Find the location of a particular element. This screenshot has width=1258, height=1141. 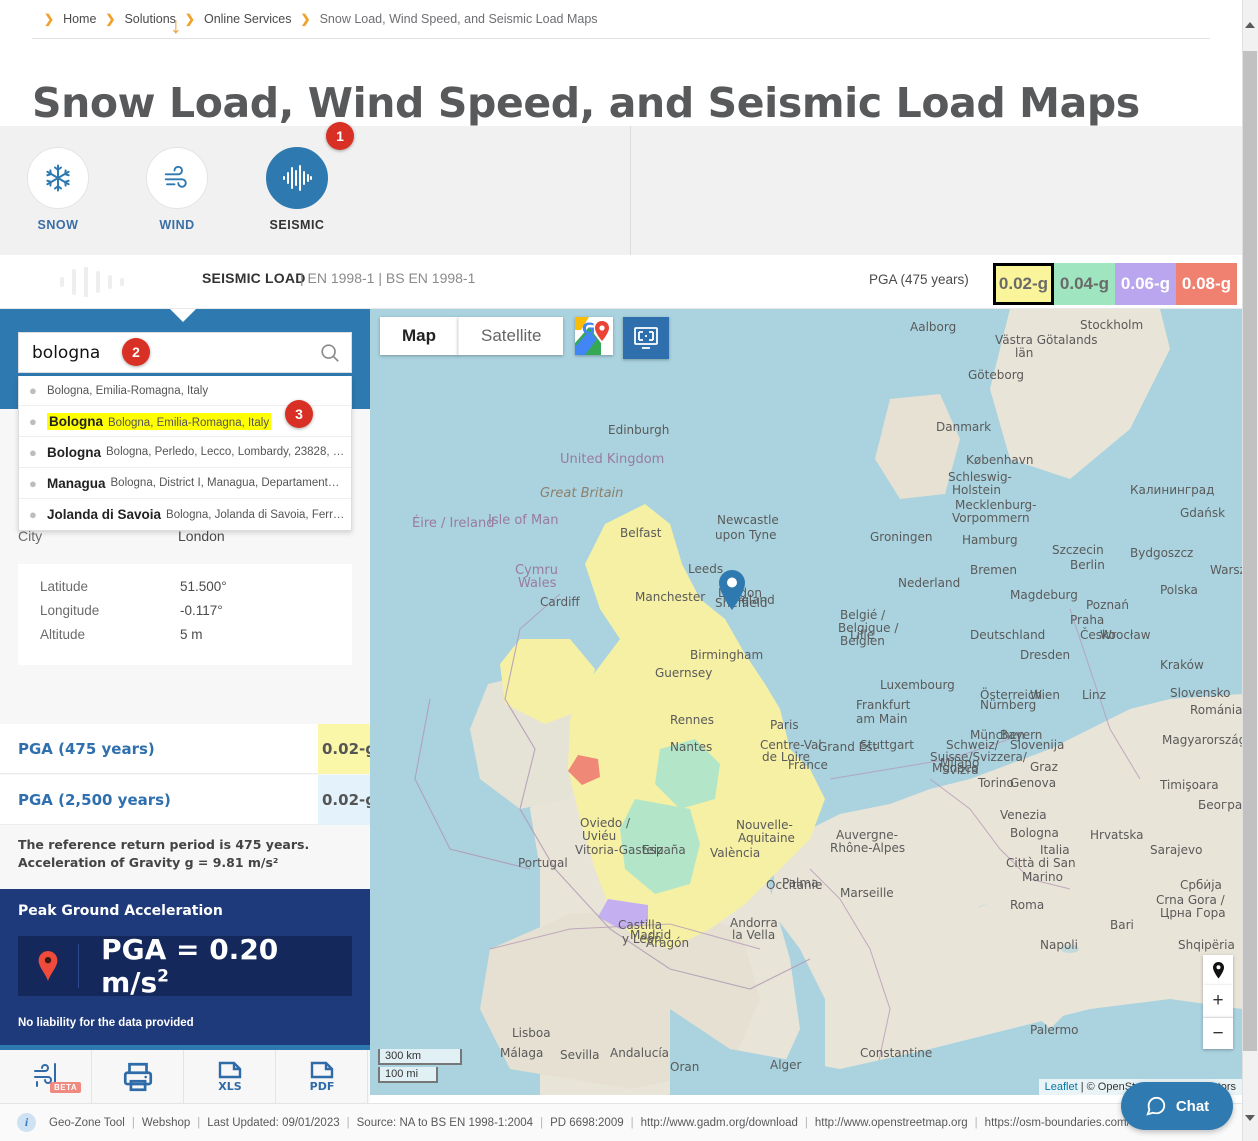

scrollbar-thumb is located at coordinates (1250, 551).